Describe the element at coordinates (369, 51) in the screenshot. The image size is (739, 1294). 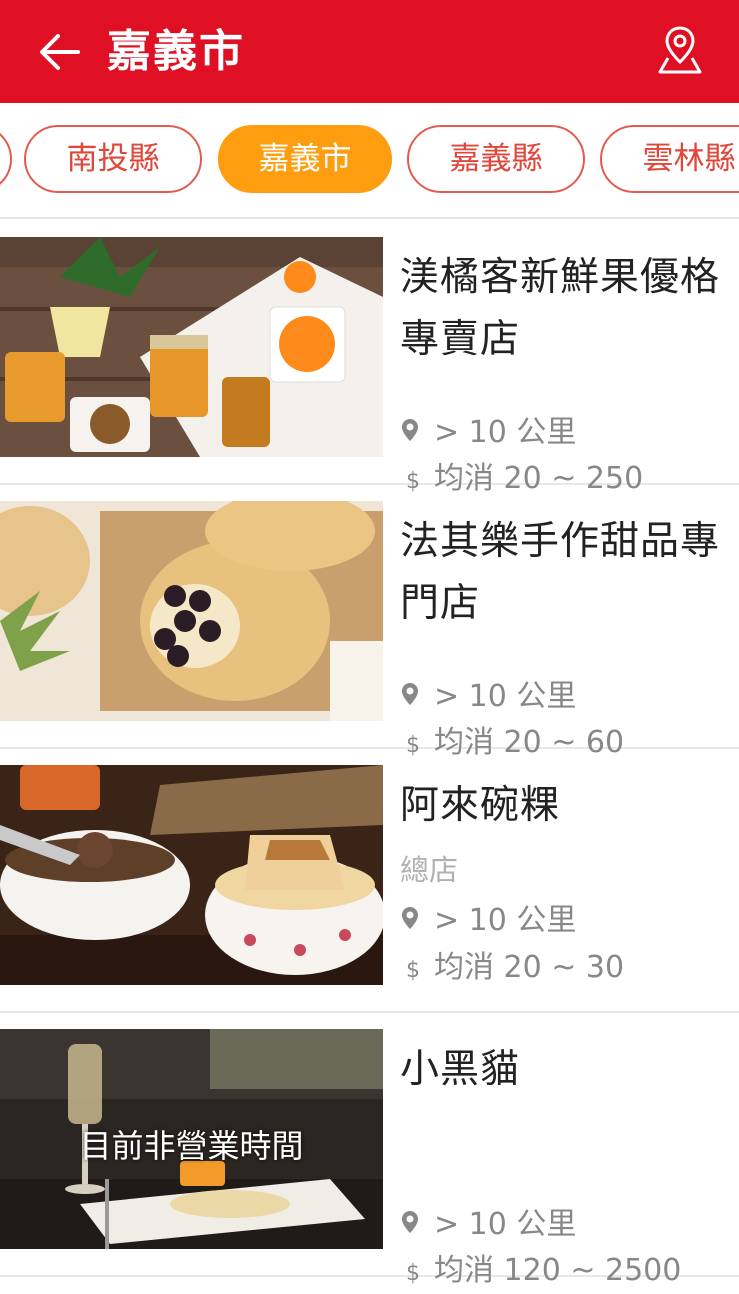
I see `app-header: 嘉義市` at that location.